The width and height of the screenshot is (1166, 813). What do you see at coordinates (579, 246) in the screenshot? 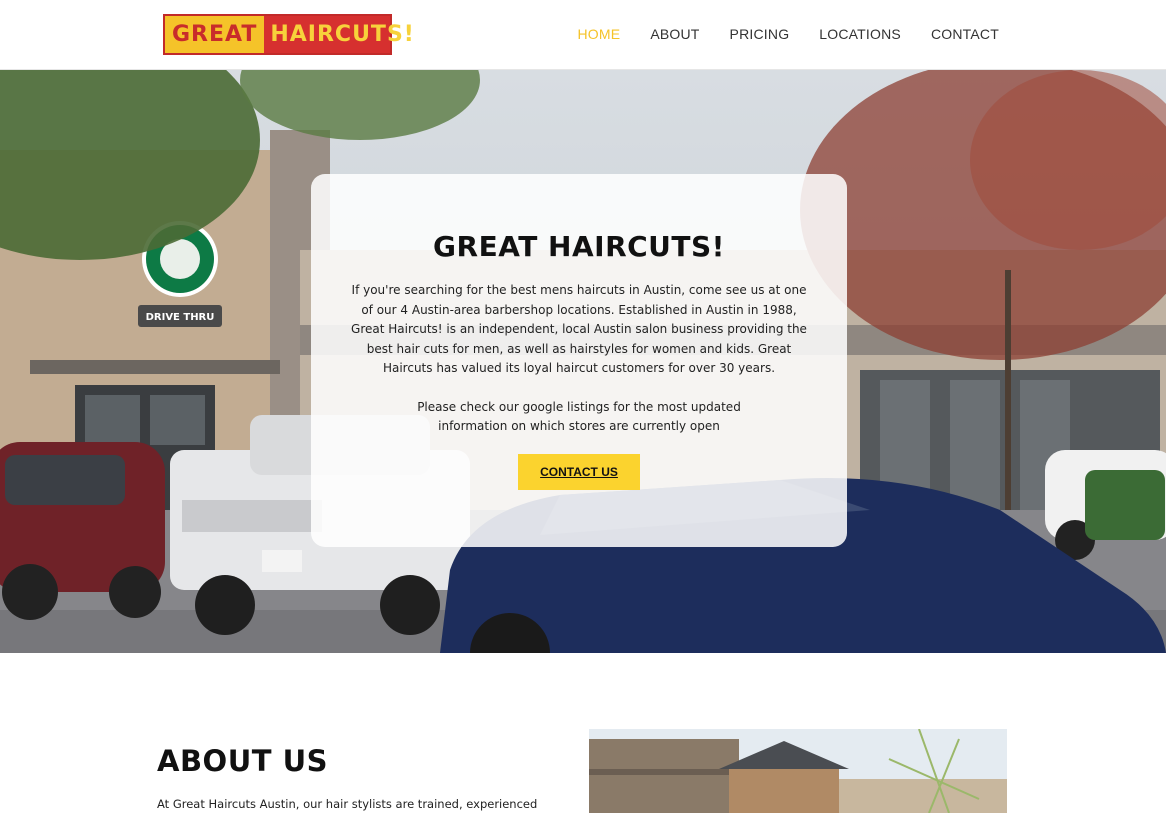
I see `hero-title: GREAT HAIRCUTS!` at bounding box center [579, 246].